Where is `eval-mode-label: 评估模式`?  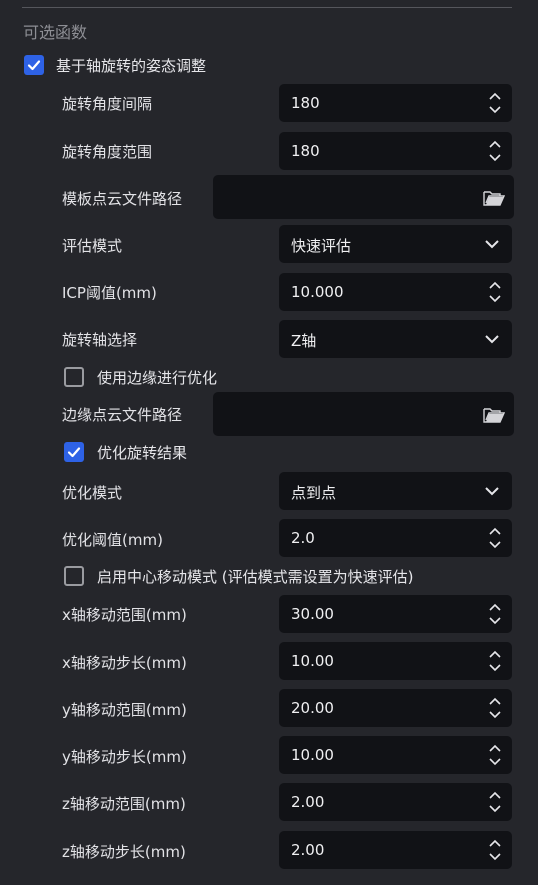 eval-mode-label: 评估模式 is located at coordinates (92, 246).